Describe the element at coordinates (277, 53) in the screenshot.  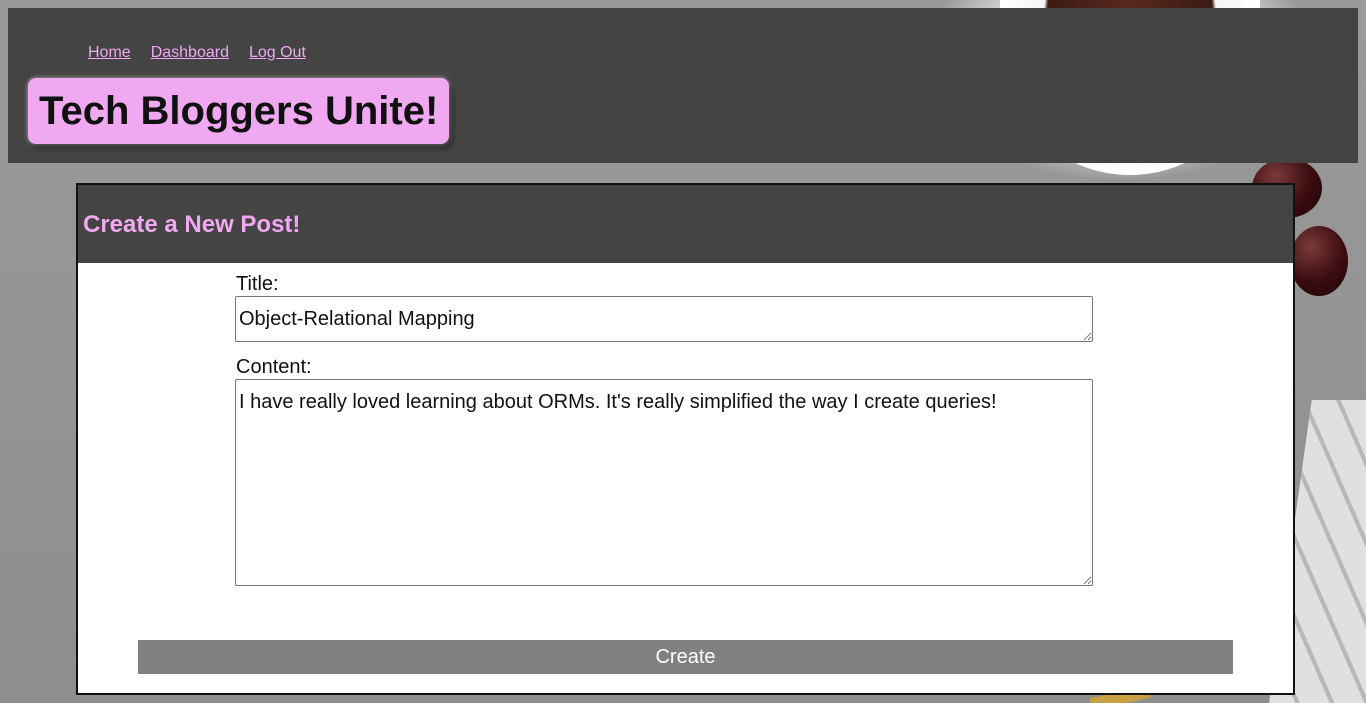
I see `nav-link-logout: Log Out` at that location.